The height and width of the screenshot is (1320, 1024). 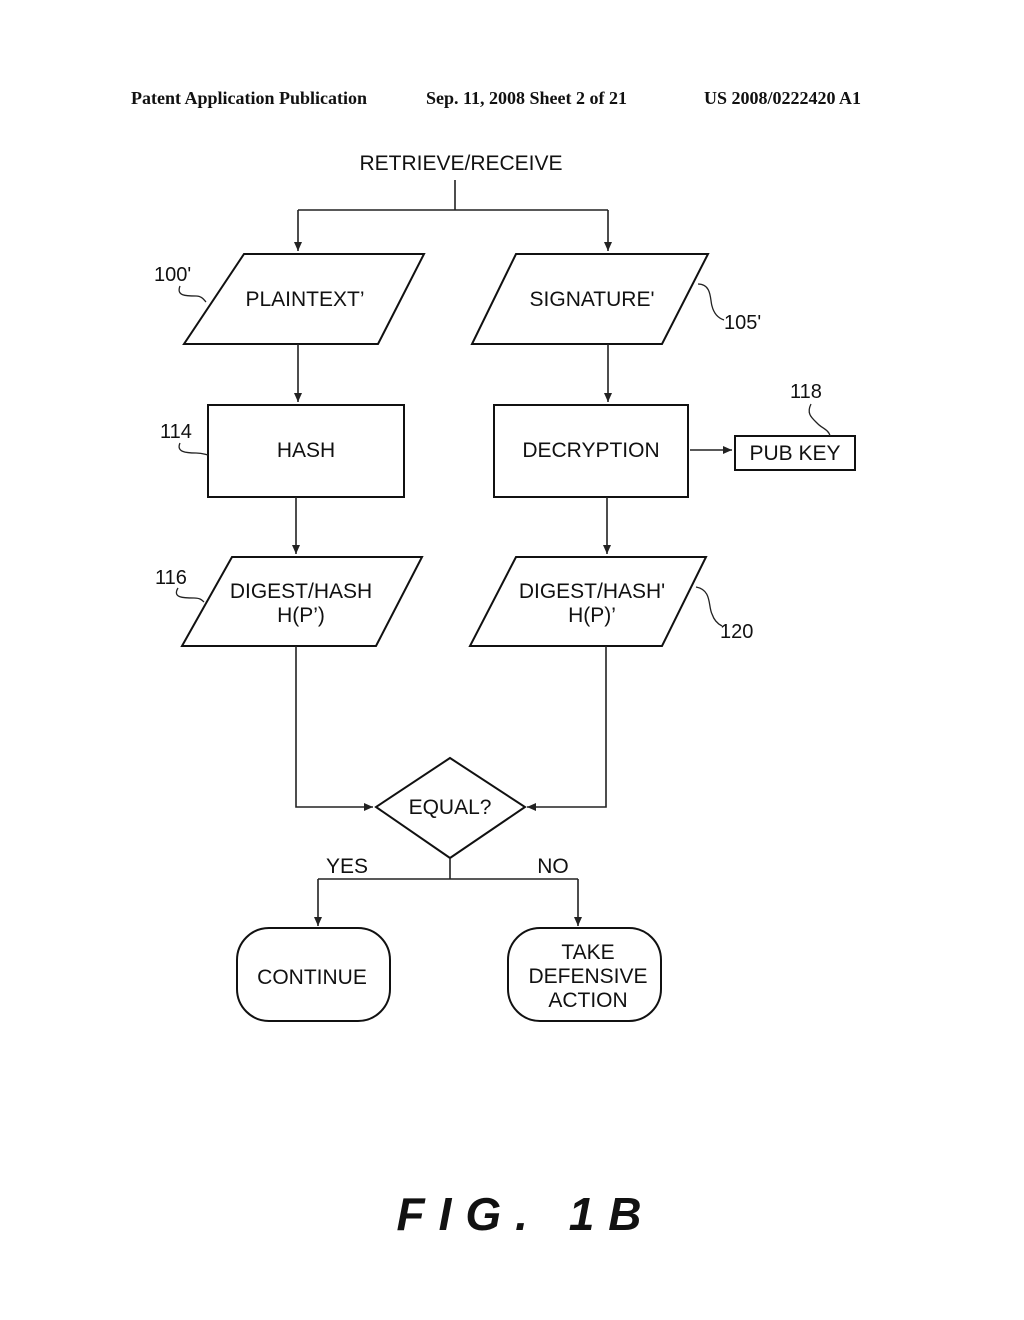 I want to click on pubkey-label: PUB KEY, so click(x=794, y=453).